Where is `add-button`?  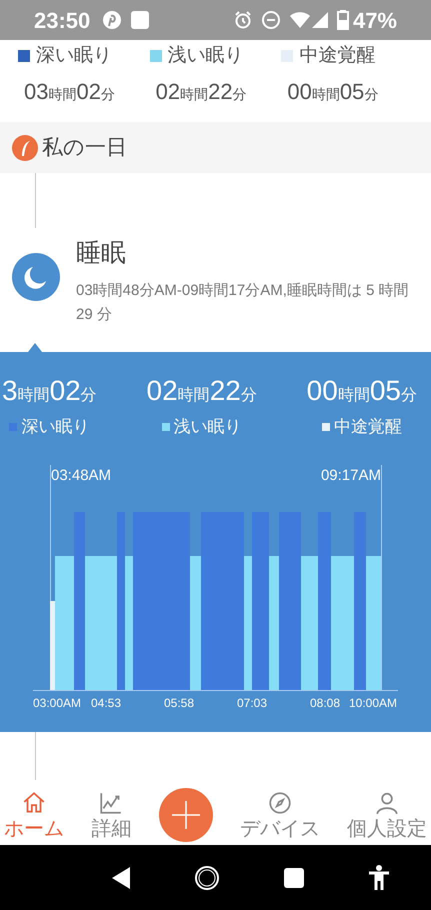
add-button is located at coordinates (185, 815).